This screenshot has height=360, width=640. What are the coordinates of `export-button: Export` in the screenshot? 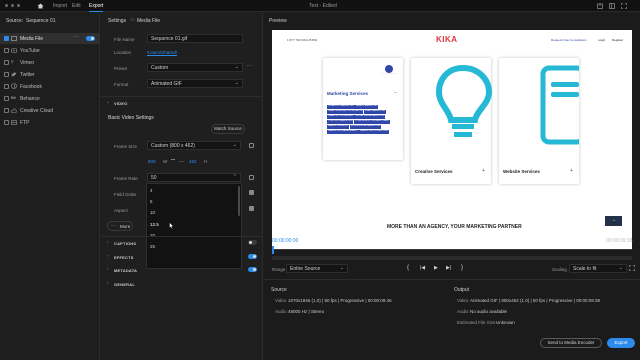 It's located at (621, 343).